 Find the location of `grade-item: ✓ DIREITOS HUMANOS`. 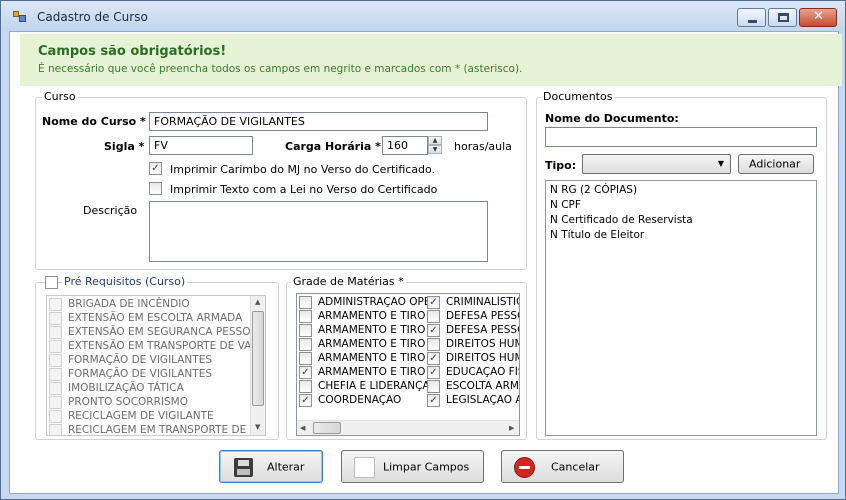

grade-item: ✓ DIREITOS HUMANOS is located at coordinates (473, 359).